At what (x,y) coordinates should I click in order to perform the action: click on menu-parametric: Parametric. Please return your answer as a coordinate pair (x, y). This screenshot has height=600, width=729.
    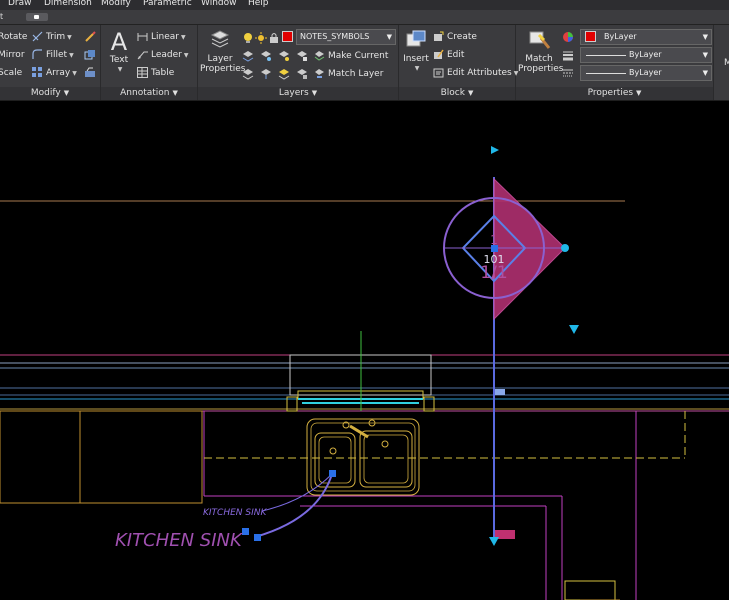
    Looking at the image, I should click on (167, 4).